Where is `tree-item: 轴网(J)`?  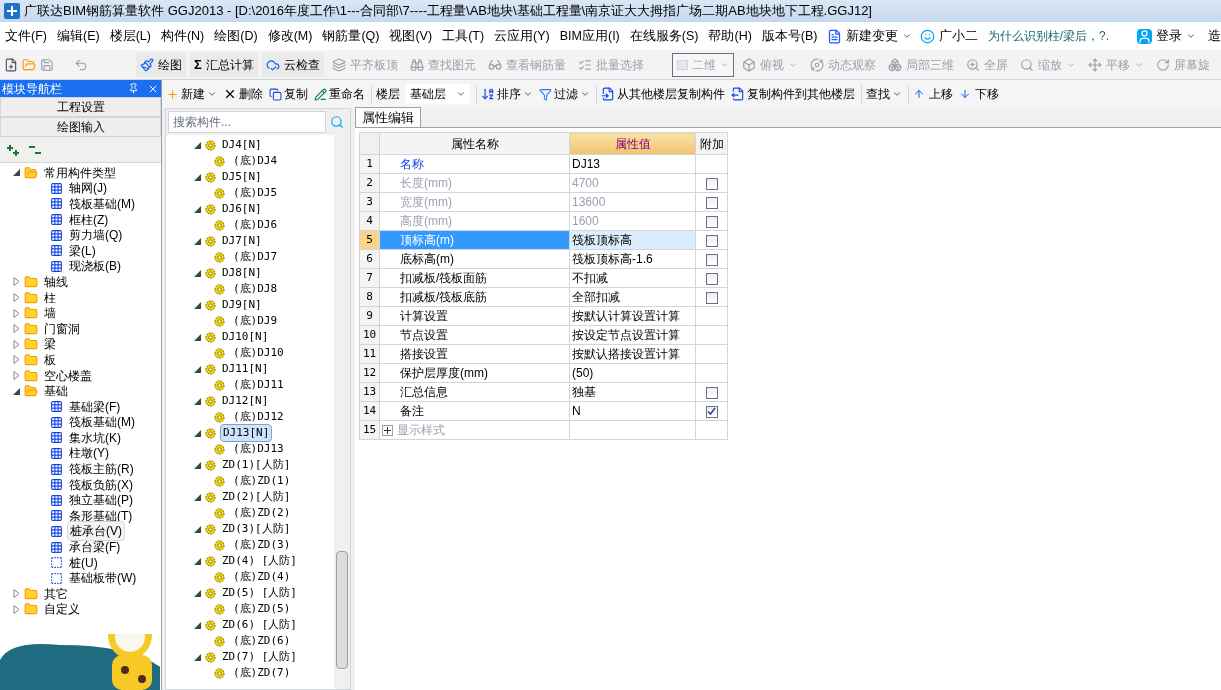
tree-item: 轴网(J) is located at coordinates (88, 188).